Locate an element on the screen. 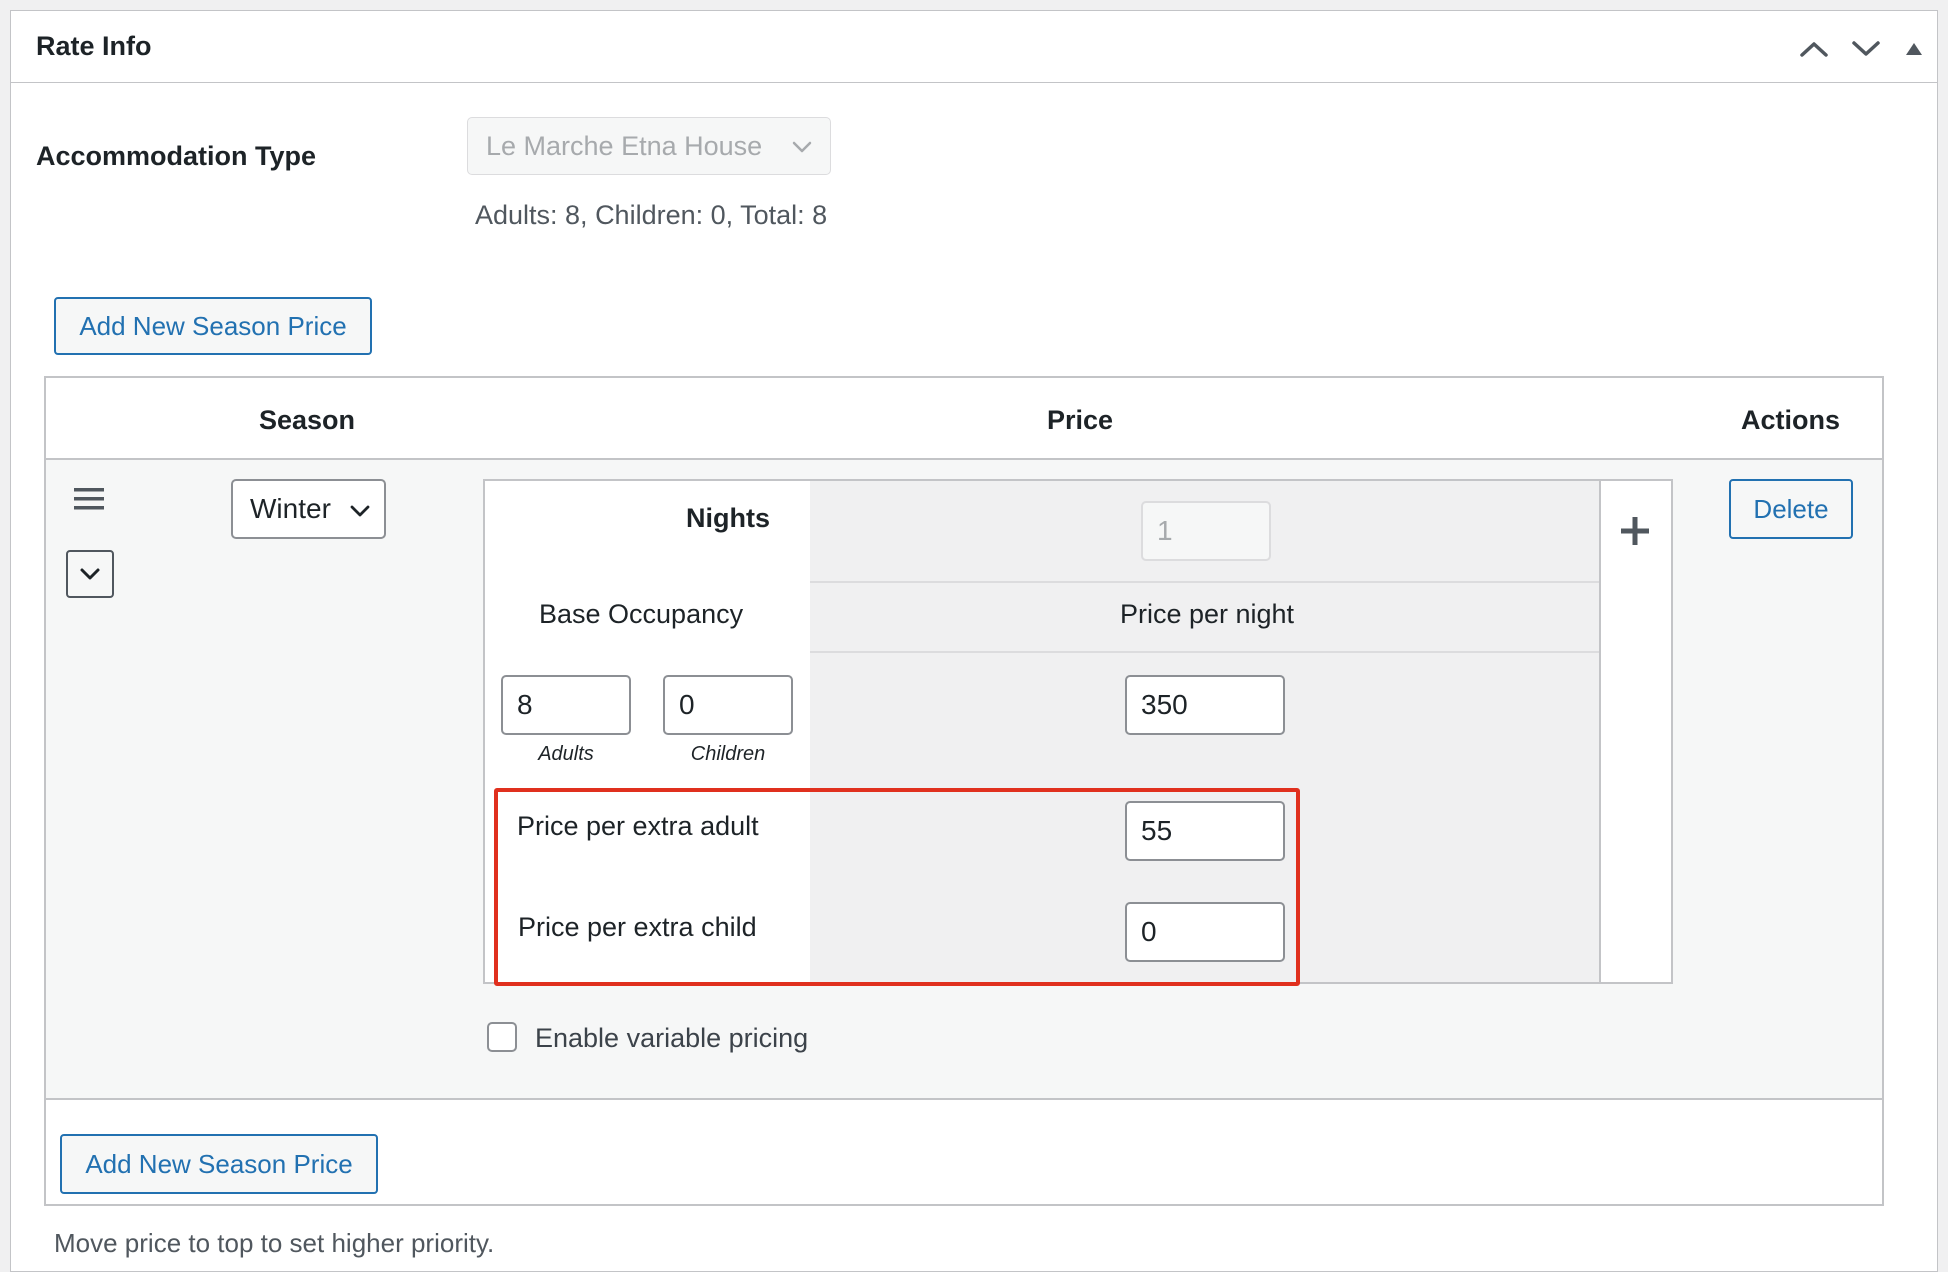 This screenshot has width=1948, height=1272. price-per-night-input: 350 is located at coordinates (1205, 705).